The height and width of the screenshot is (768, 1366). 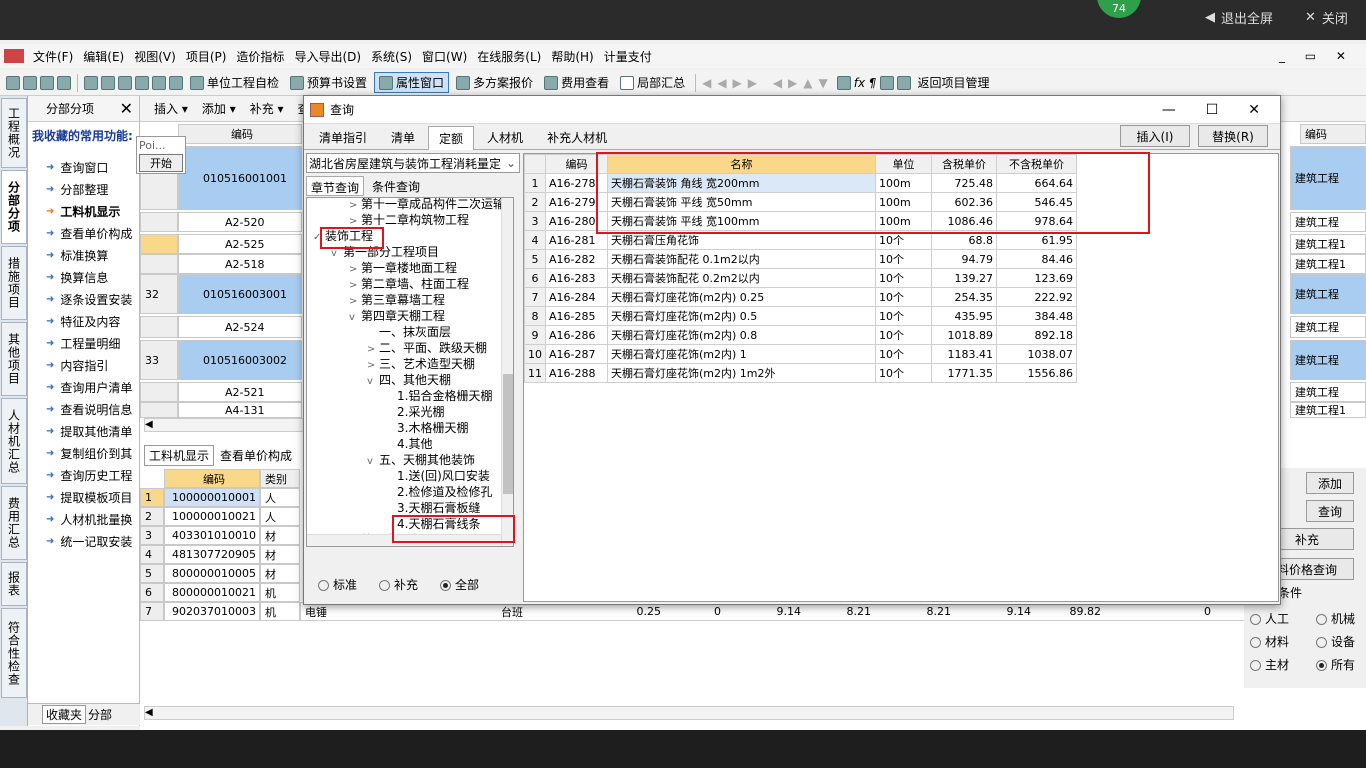 I want to click on tab-division-items: 分部分项, so click(x=14, y=207).